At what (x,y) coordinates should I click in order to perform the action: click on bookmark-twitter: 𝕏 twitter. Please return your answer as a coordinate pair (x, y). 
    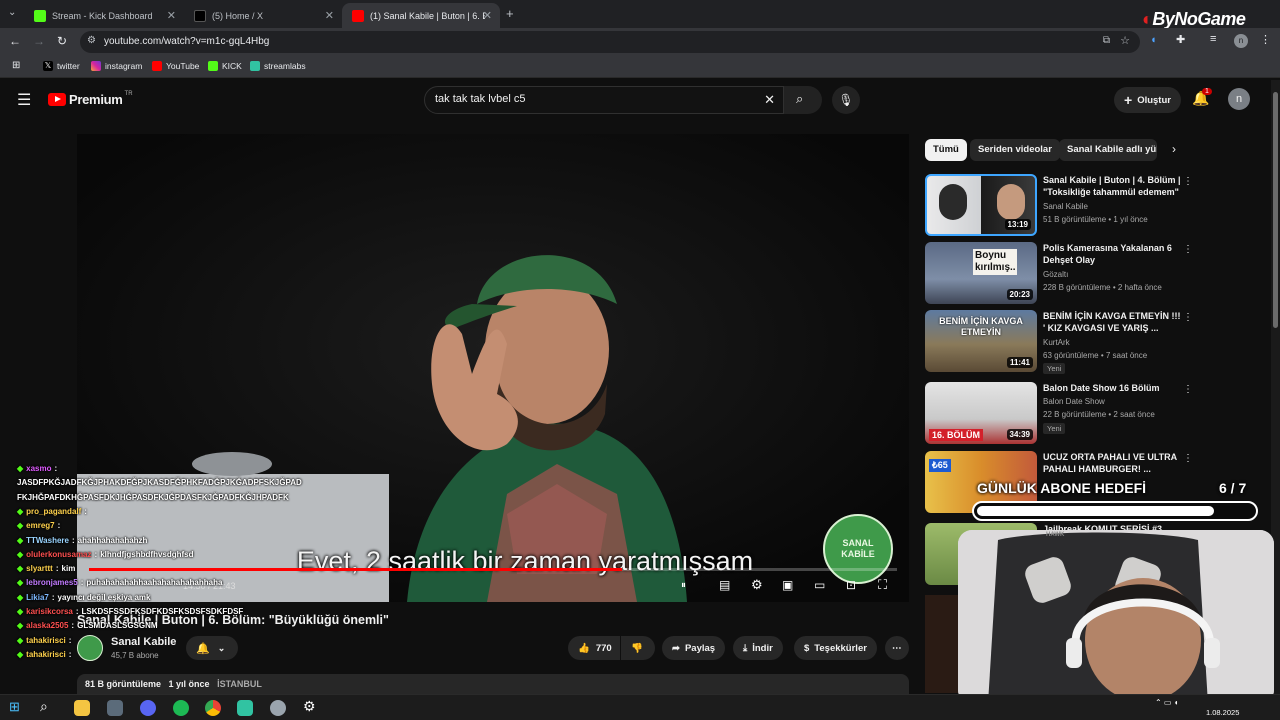
    Looking at the image, I should click on (61, 66).